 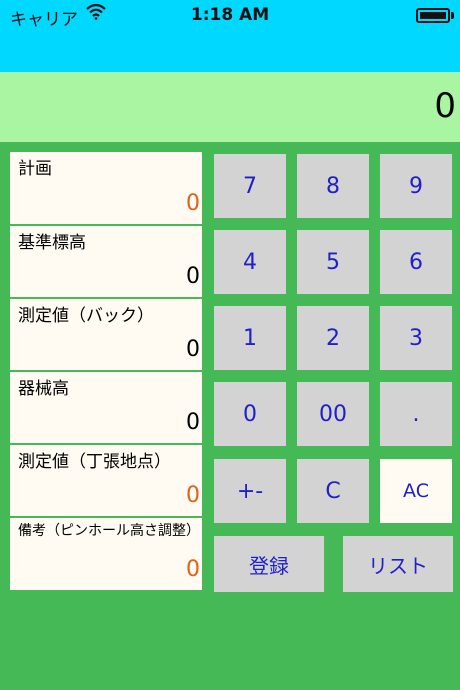 I want to click on key-0: 0, so click(x=250, y=414).